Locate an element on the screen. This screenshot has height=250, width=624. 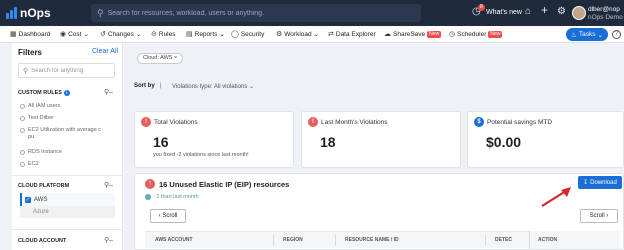
column-detected: DETEC is located at coordinates (503, 240).